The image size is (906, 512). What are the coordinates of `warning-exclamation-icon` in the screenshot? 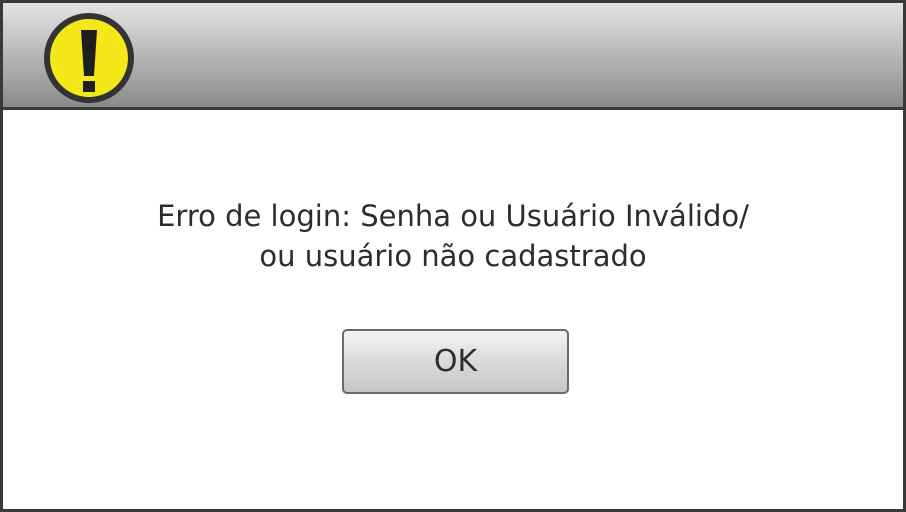 It's located at (89, 58).